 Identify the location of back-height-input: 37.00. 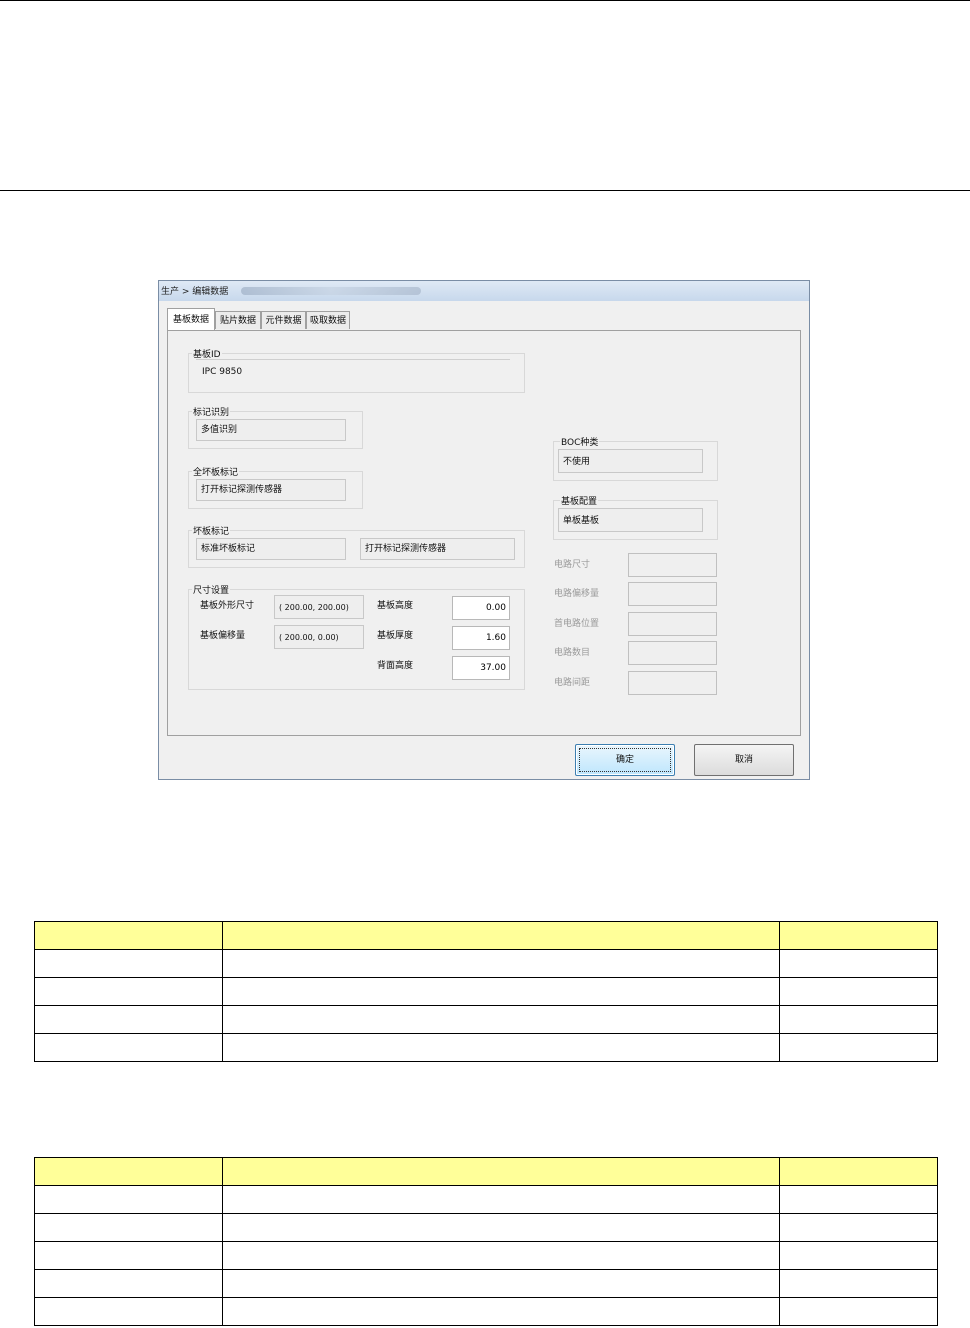
(481, 668).